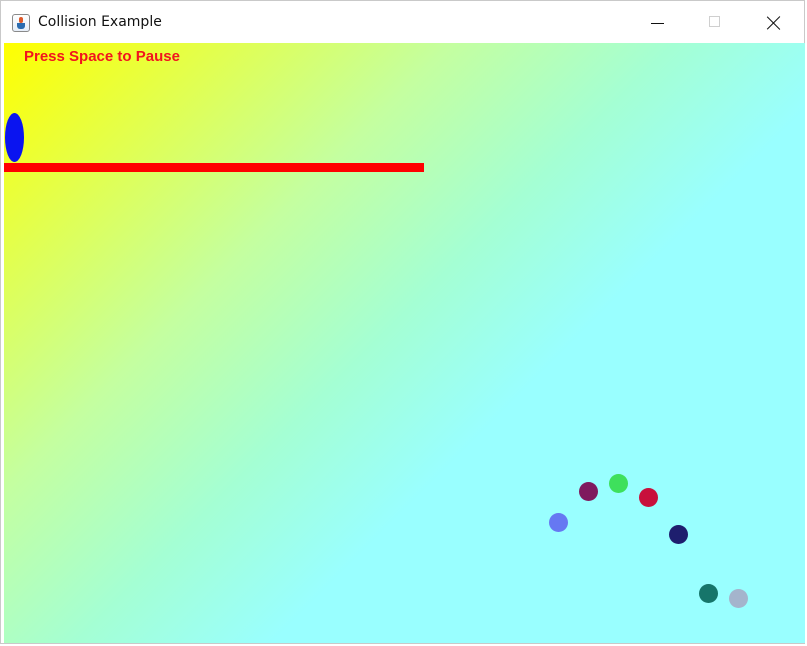 The height and width of the screenshot is (646, 807). Describe the element at coordinates (402, 22) in the screenshot. I see `title-bar: Collision Example` at that location.